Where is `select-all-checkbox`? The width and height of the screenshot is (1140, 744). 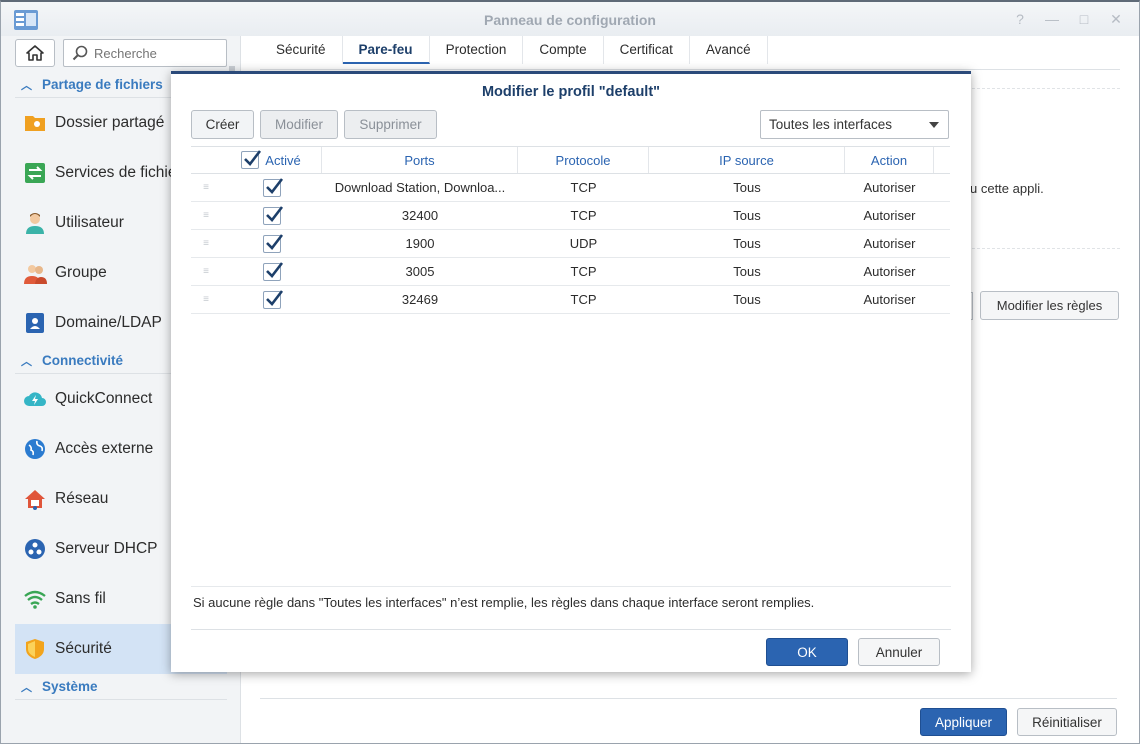 select-all-checkbox is located at coordinates (251, 159).